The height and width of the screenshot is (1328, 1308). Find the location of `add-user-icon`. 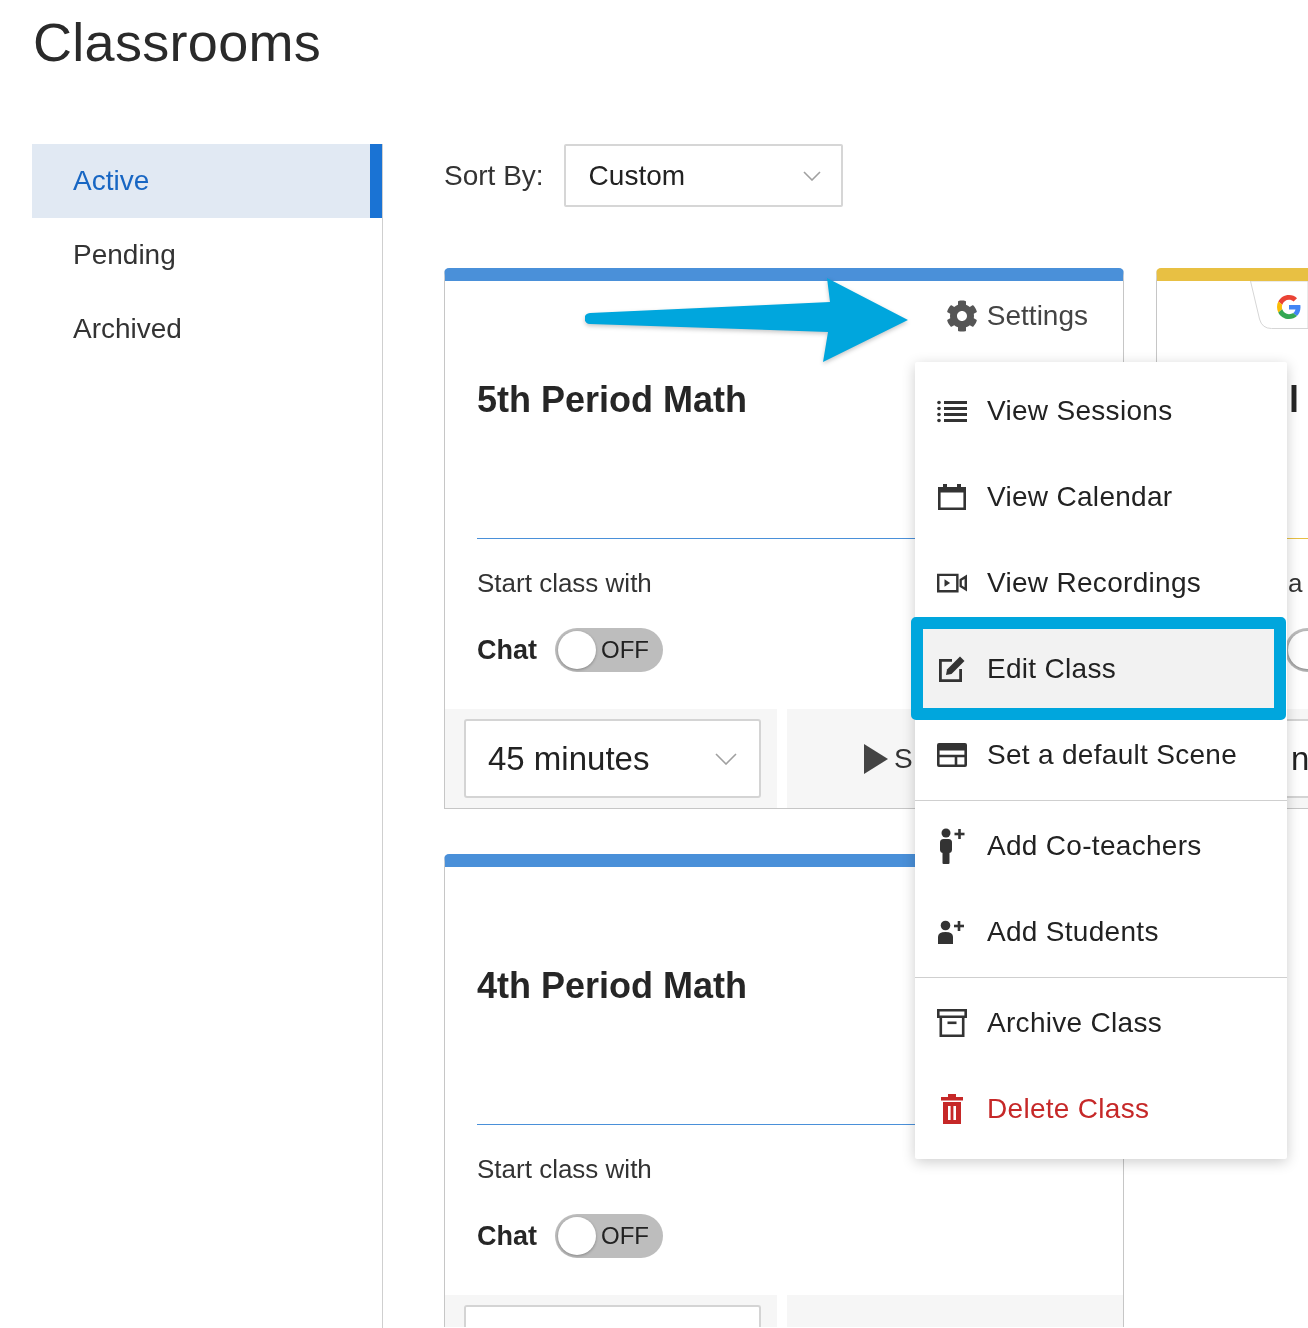

add-user-icon is located at coordinates (952, 932).